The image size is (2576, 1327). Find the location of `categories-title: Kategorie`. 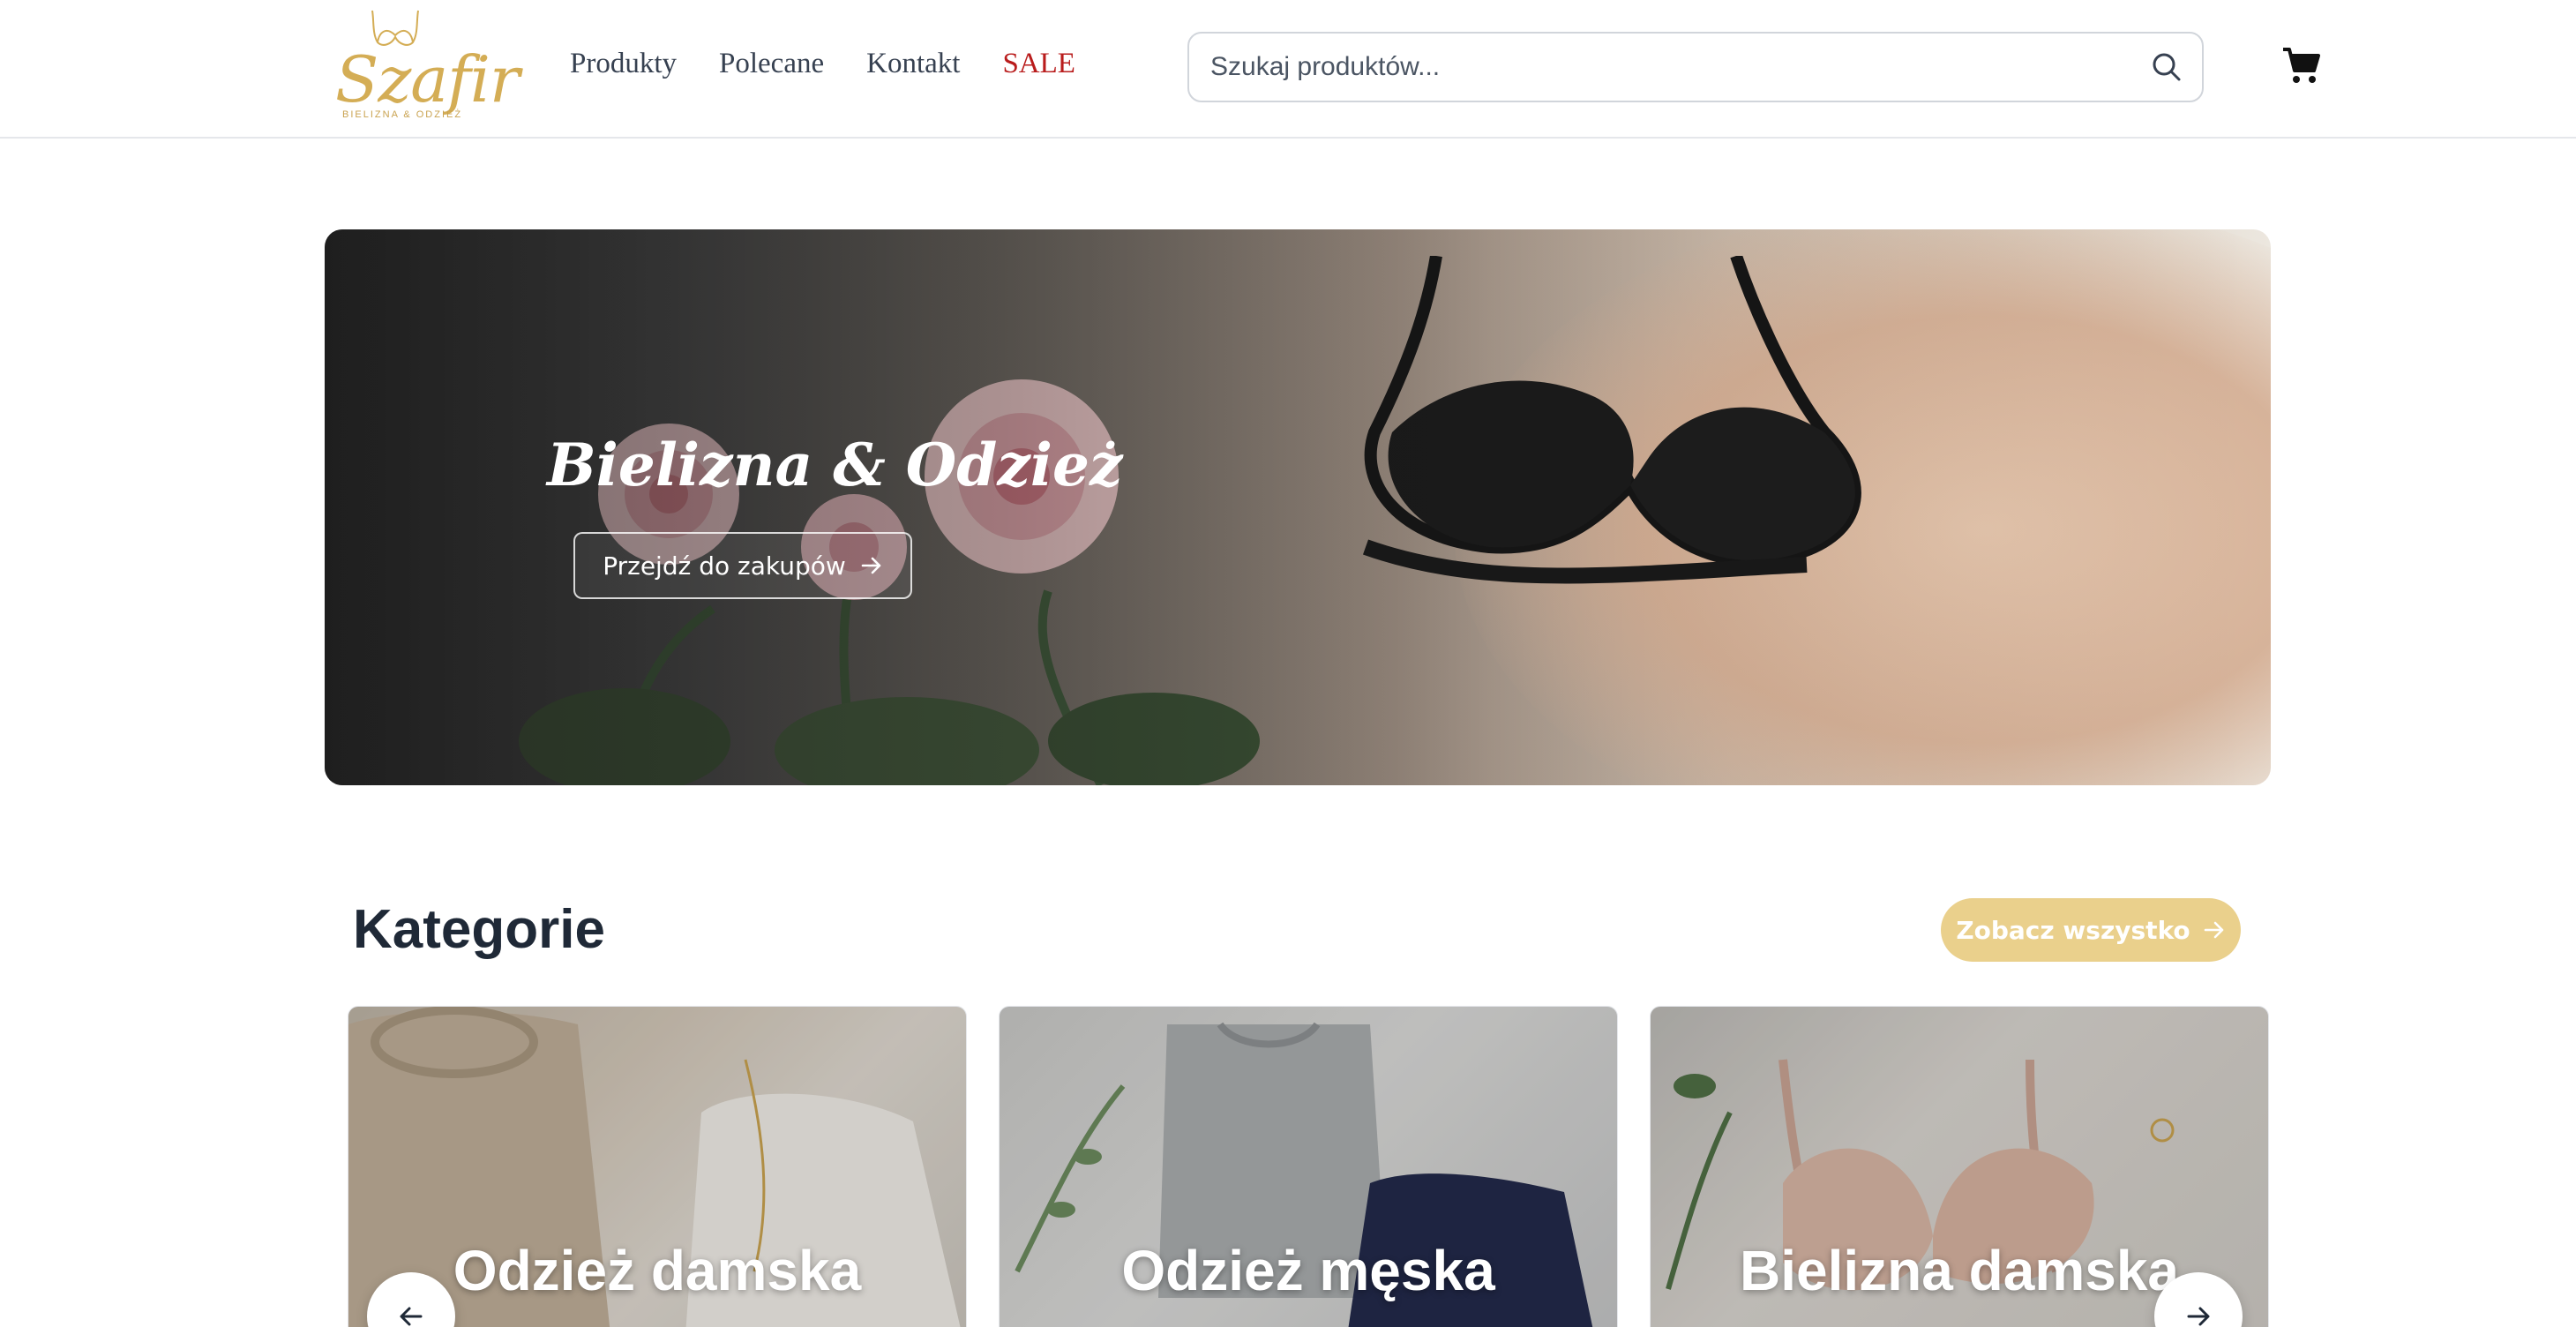

categories-title: Kategorie is located at coordinates (479, 929).